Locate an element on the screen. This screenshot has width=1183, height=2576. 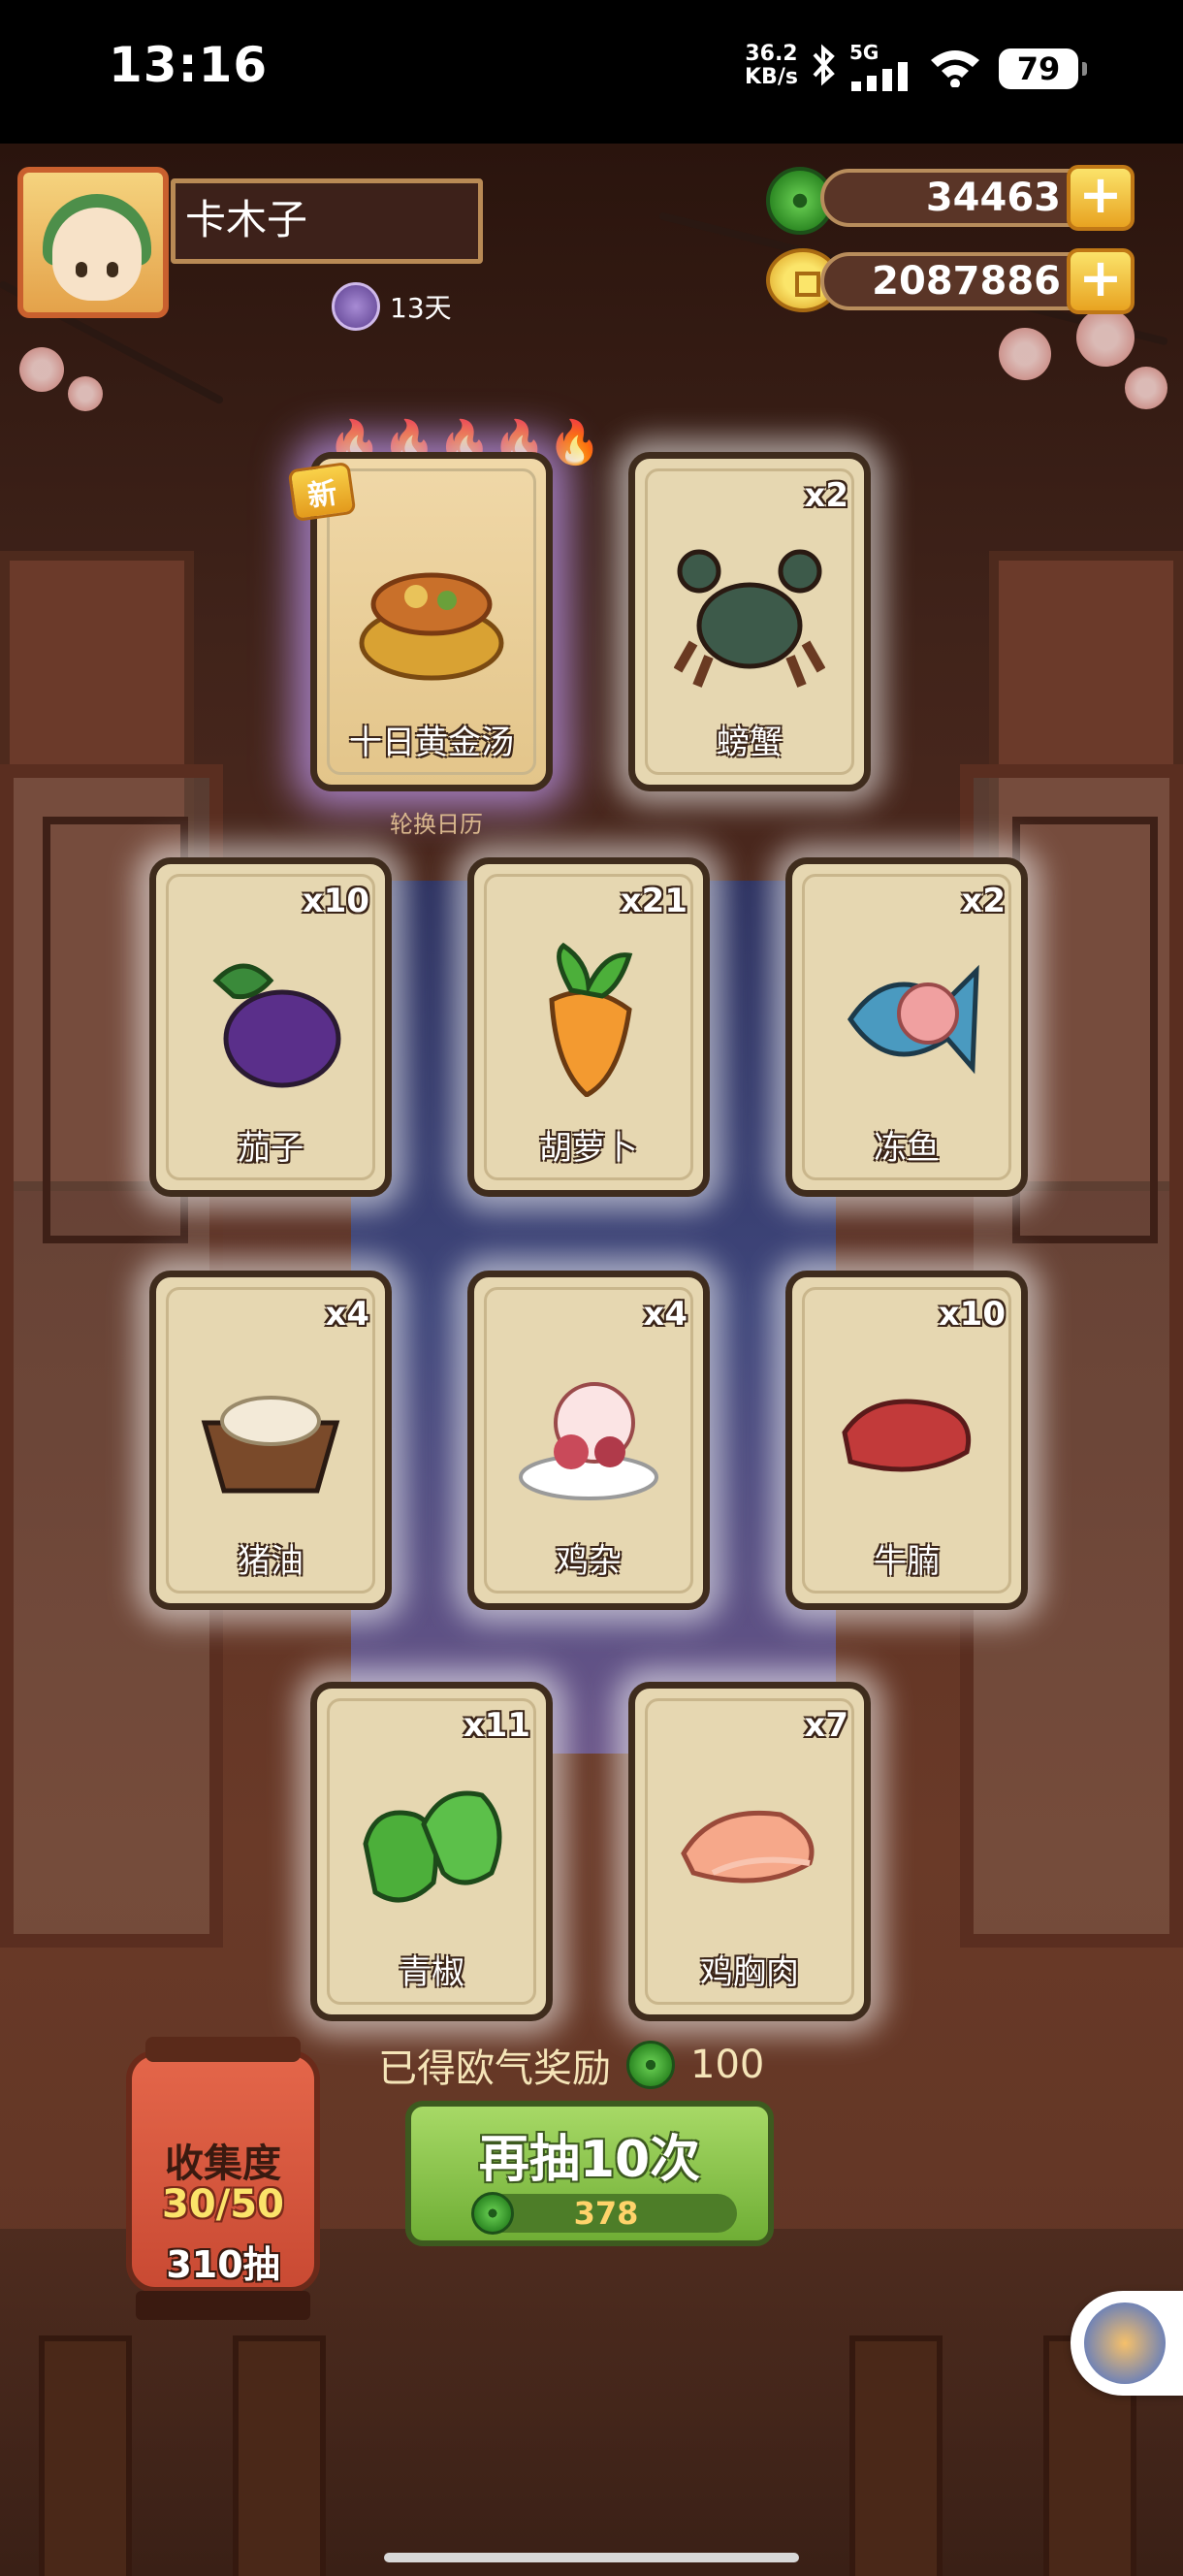
card-count: x11 is located at coordinates (496, 1725).